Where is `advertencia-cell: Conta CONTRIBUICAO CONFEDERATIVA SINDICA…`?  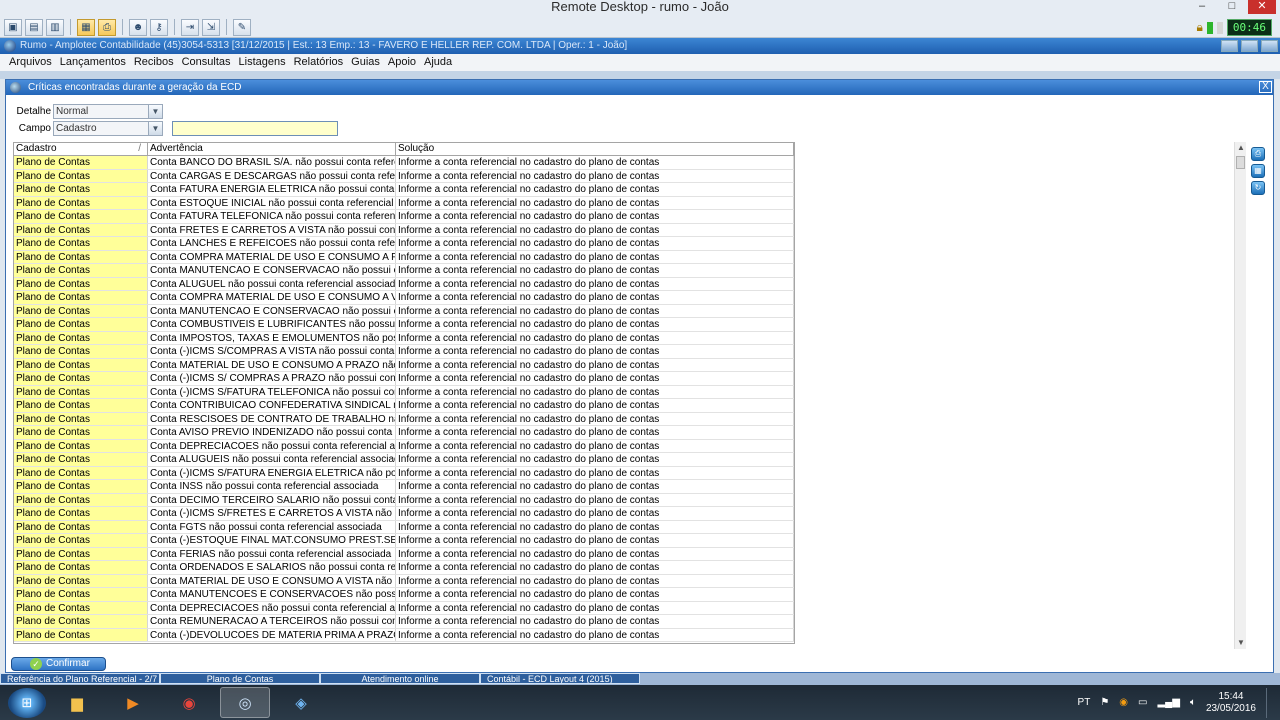 advertencia-cell: Conta CONTRIBUICAO CONFEDERATIVA SINDICA… is located at coordinates (272, 405).